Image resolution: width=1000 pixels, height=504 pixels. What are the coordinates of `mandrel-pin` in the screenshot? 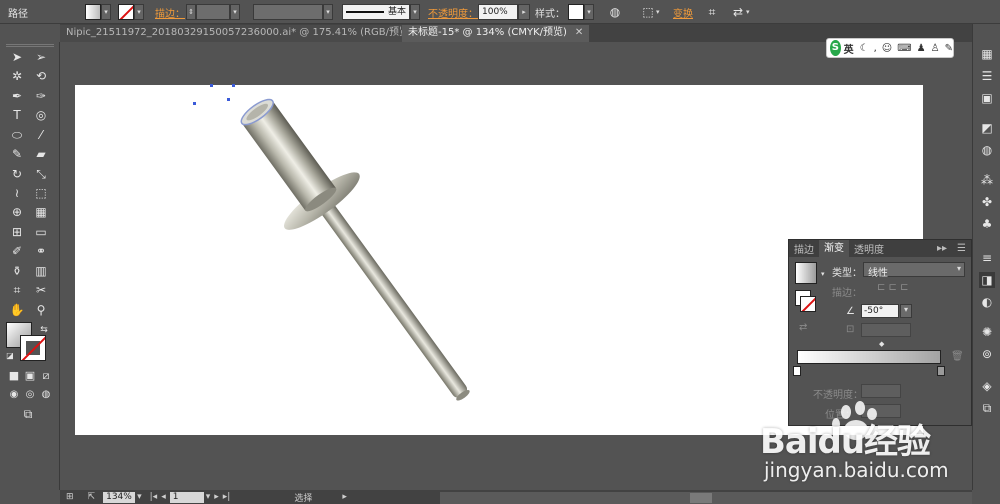 It's located at (392, 298).